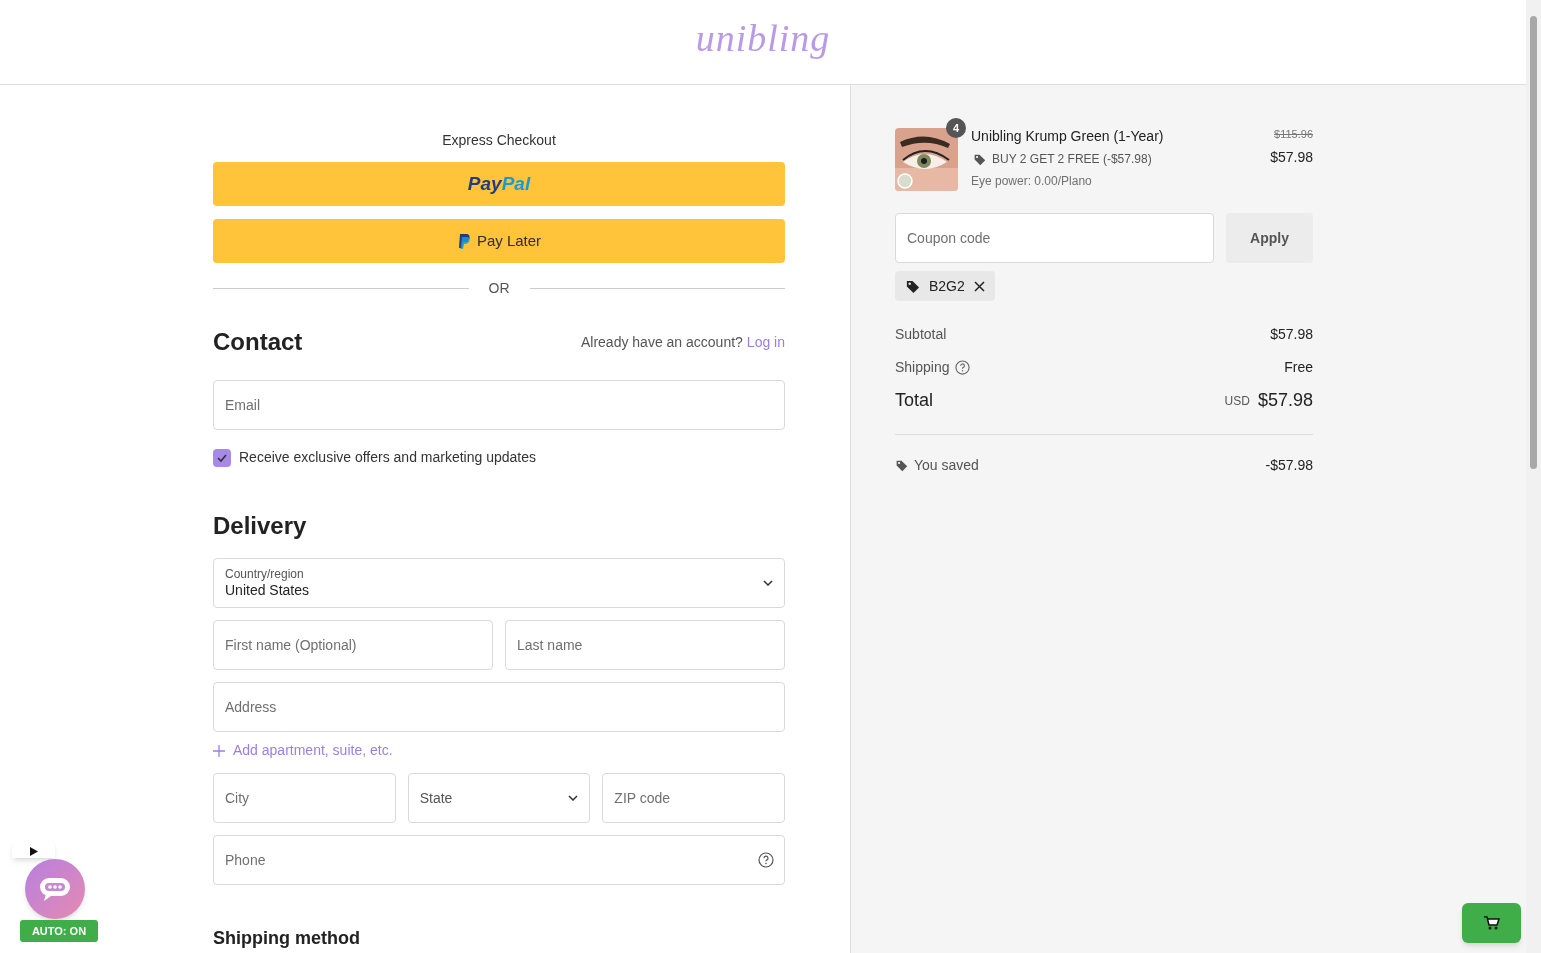 The image size is (1541, 953). Describe the element at coordinates (260, 526) in the screenshot. I see `section-heading: Delivery` at that location.